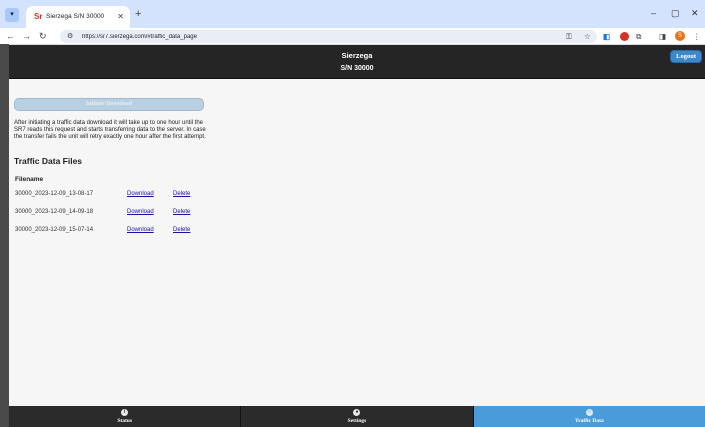  Describe the element at coordinates (638, 36) in the screenshot. I see `extensions-puzzle-icon: ⧉` at that location.